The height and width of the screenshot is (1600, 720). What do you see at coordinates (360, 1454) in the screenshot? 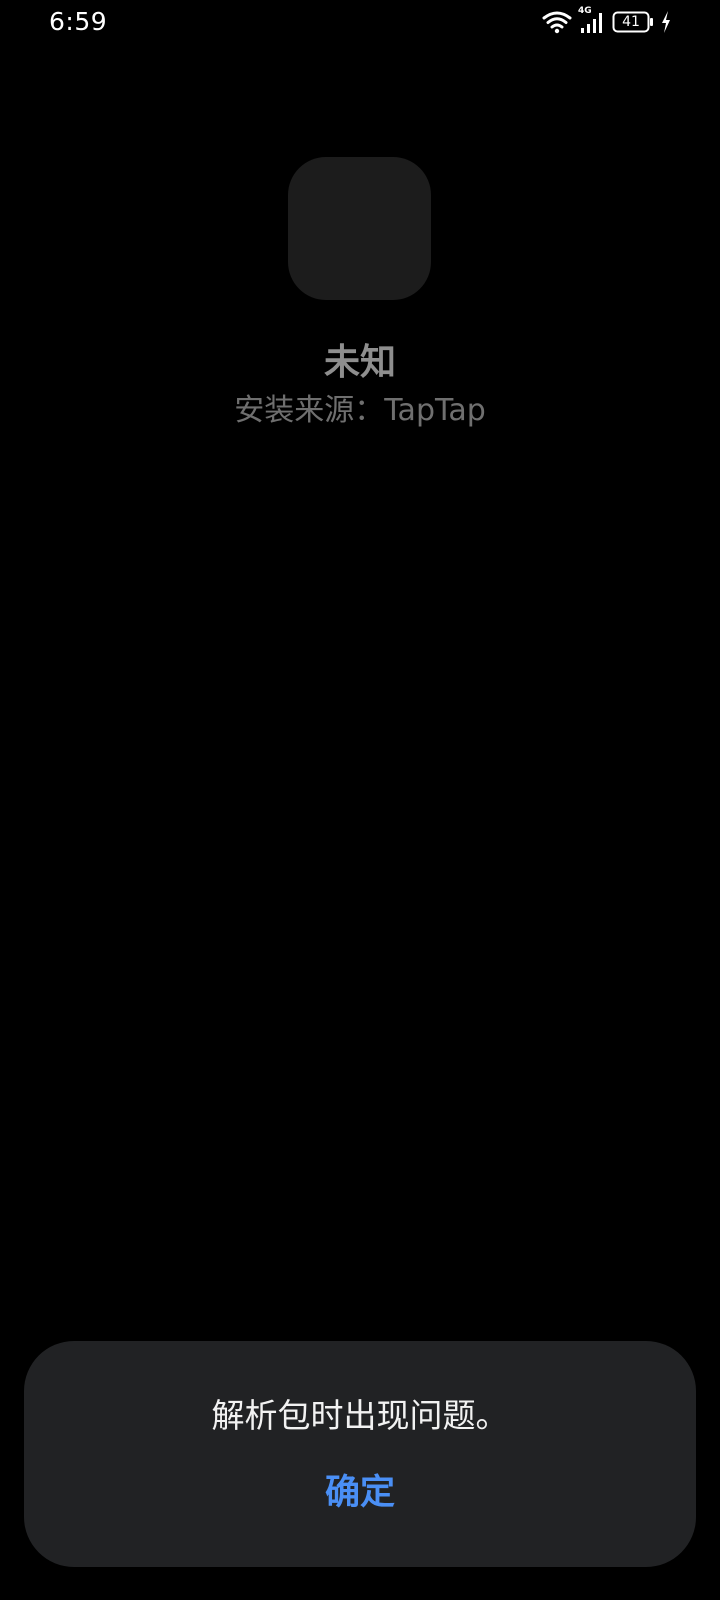
I see `error-dialog: 解析包时出现问题。 确定` at bounding box center [360, 1454].